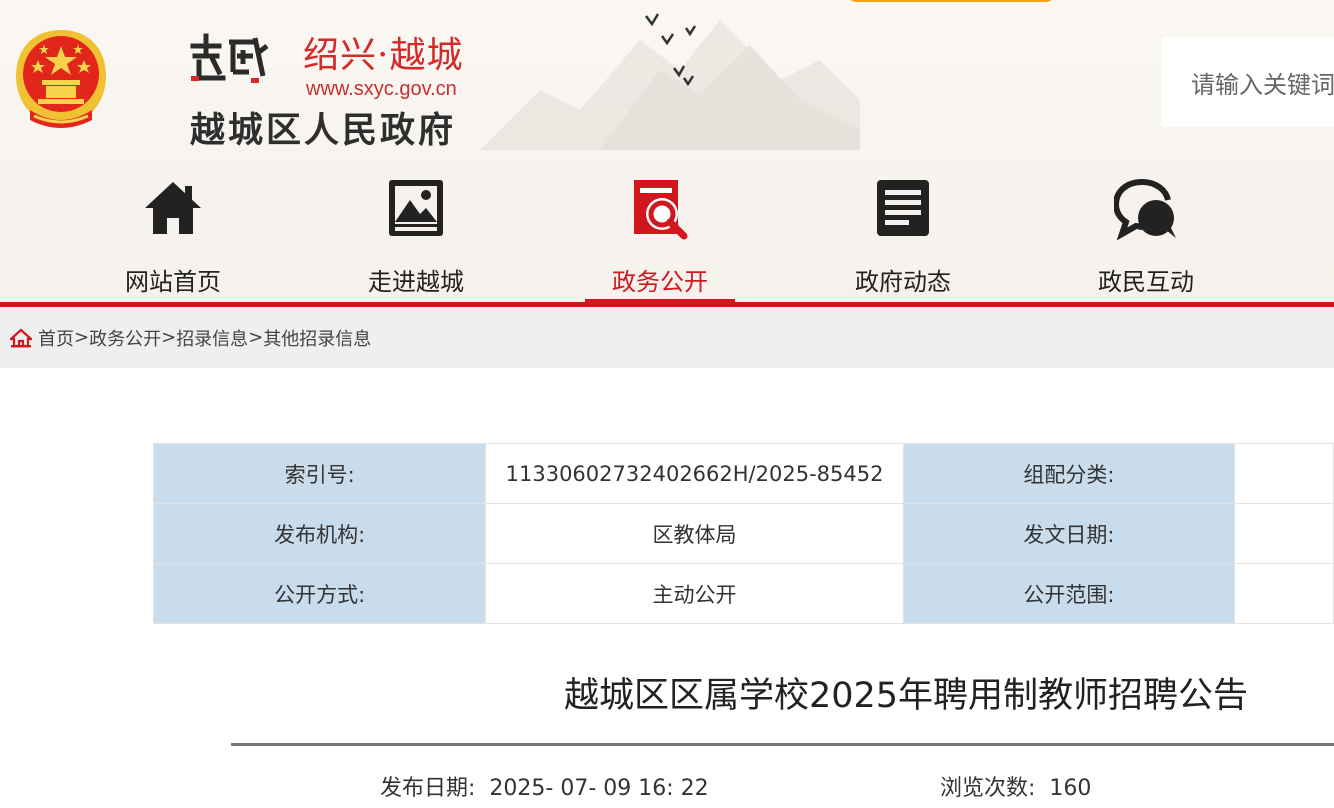  What do you see at coordinates (1069, 473) in the screenshot?
I see `category-label: 组配分类:` at bounding box center [1069, 473].